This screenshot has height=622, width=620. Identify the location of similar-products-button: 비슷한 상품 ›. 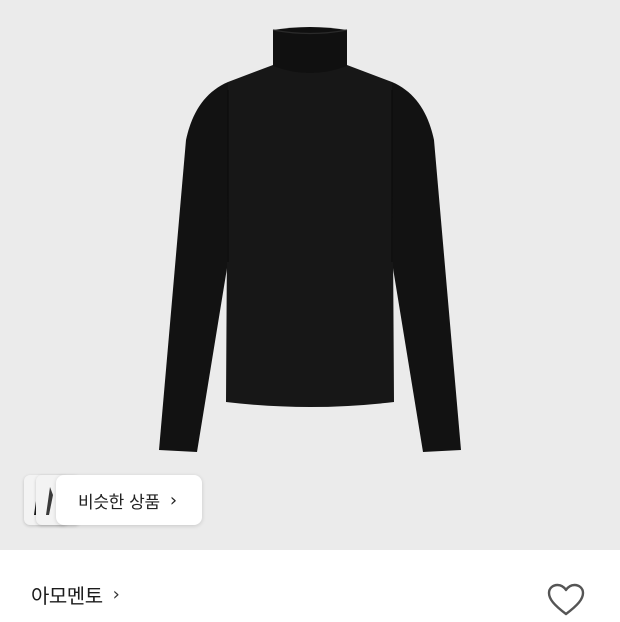
(129, 500).